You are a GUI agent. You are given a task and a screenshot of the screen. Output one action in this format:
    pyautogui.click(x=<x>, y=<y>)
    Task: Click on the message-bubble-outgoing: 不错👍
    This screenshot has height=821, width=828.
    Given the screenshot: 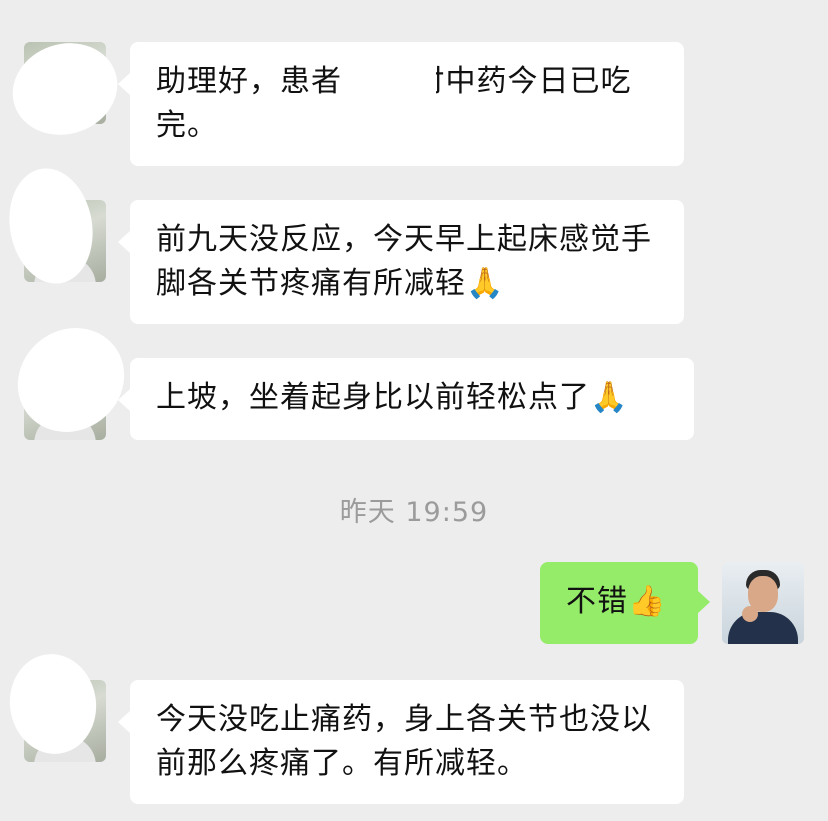 What is the action you would take?
    pyautogui.click(x=625, y=603)
    